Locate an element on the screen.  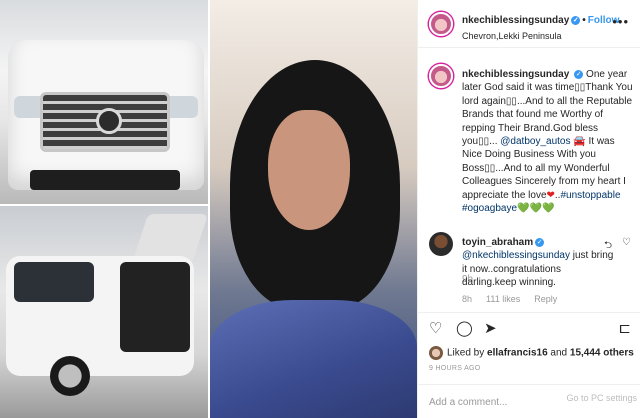
like-comment-icon: ♡ is located at coordinates (626, 242).